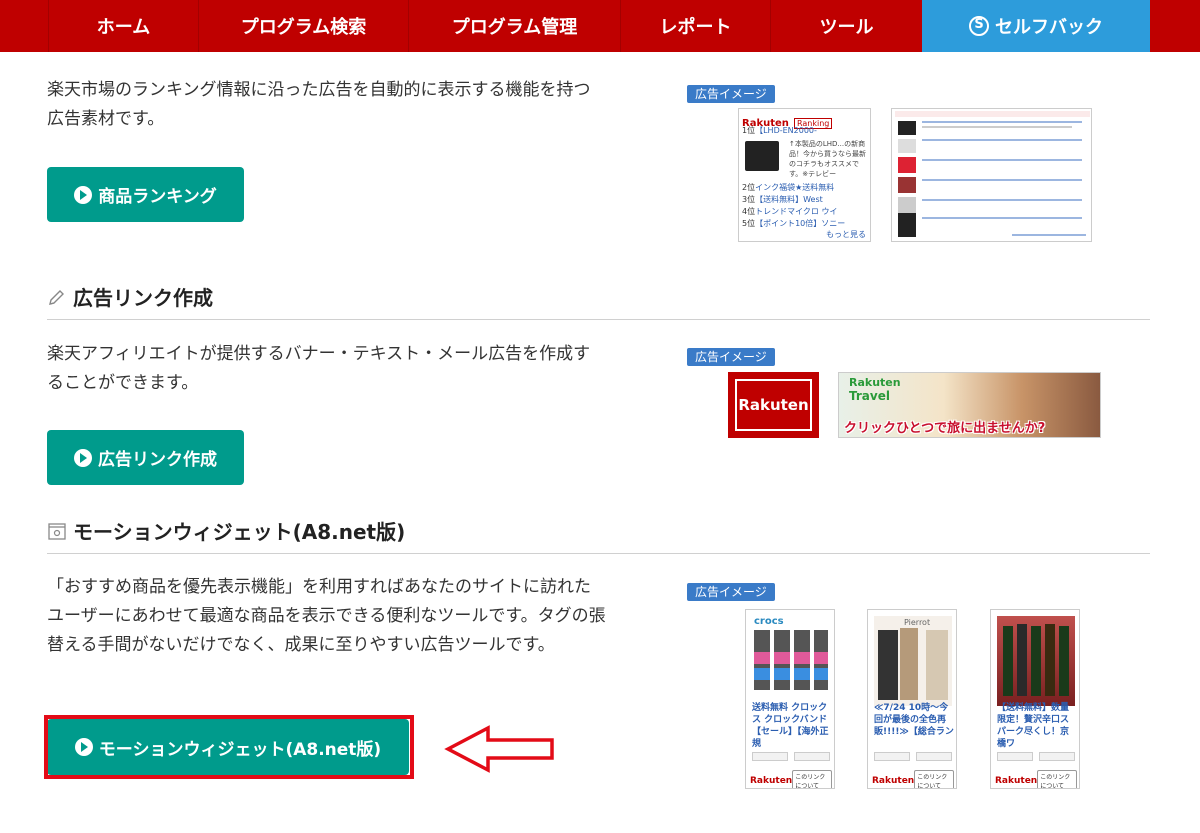  I want to click on rakuten-banner-sample: Rakuten, so click(773, 405).